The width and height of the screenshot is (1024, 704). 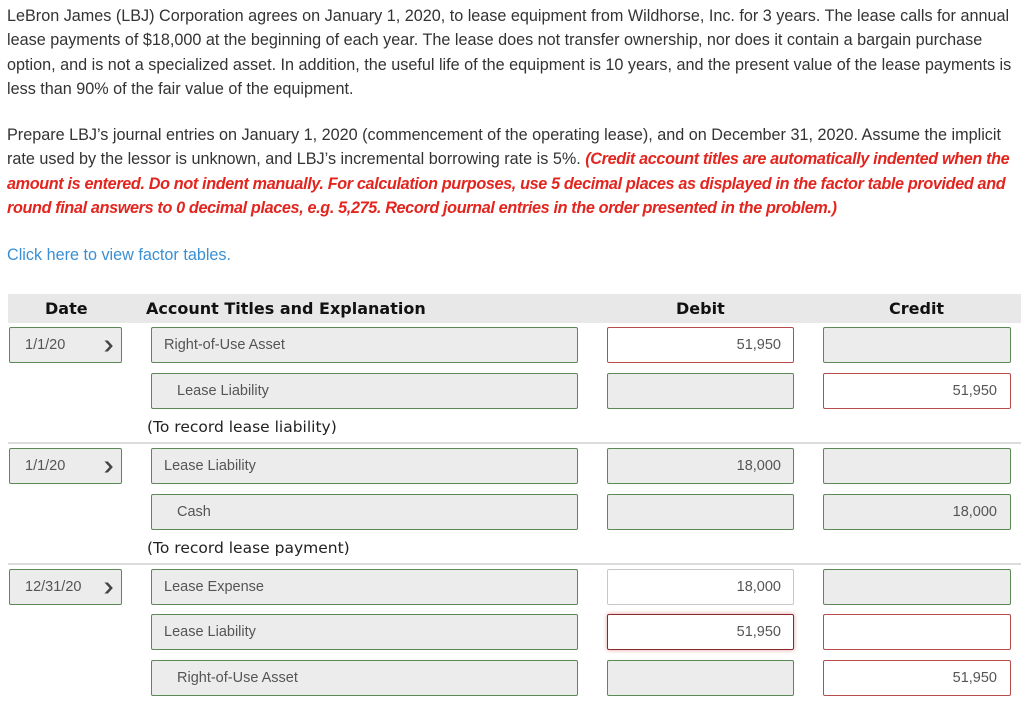 What do you see at coordinates (248, 548) in the screenshot?
I see `entry-explanation: (To record lease payment)` at bounding box center [248, 548].